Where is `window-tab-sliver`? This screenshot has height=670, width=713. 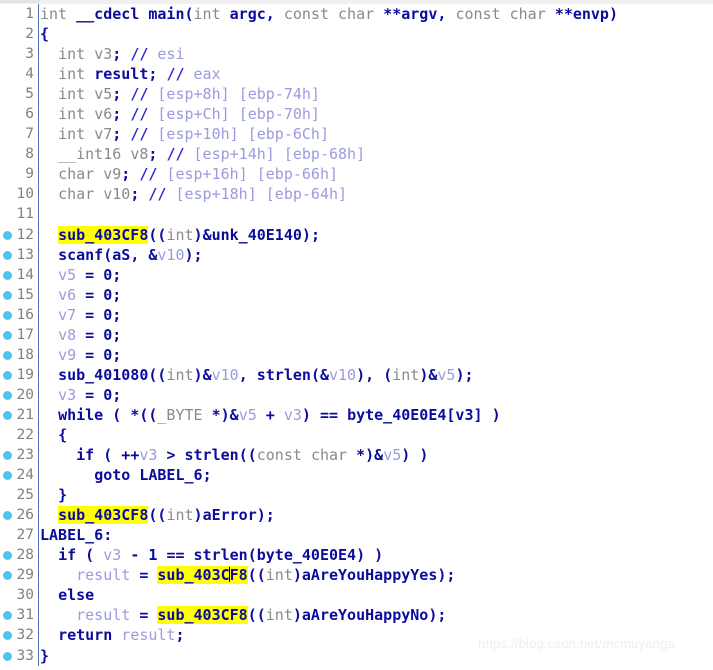
window-tab-sliver is located at coordinates (20, 1).